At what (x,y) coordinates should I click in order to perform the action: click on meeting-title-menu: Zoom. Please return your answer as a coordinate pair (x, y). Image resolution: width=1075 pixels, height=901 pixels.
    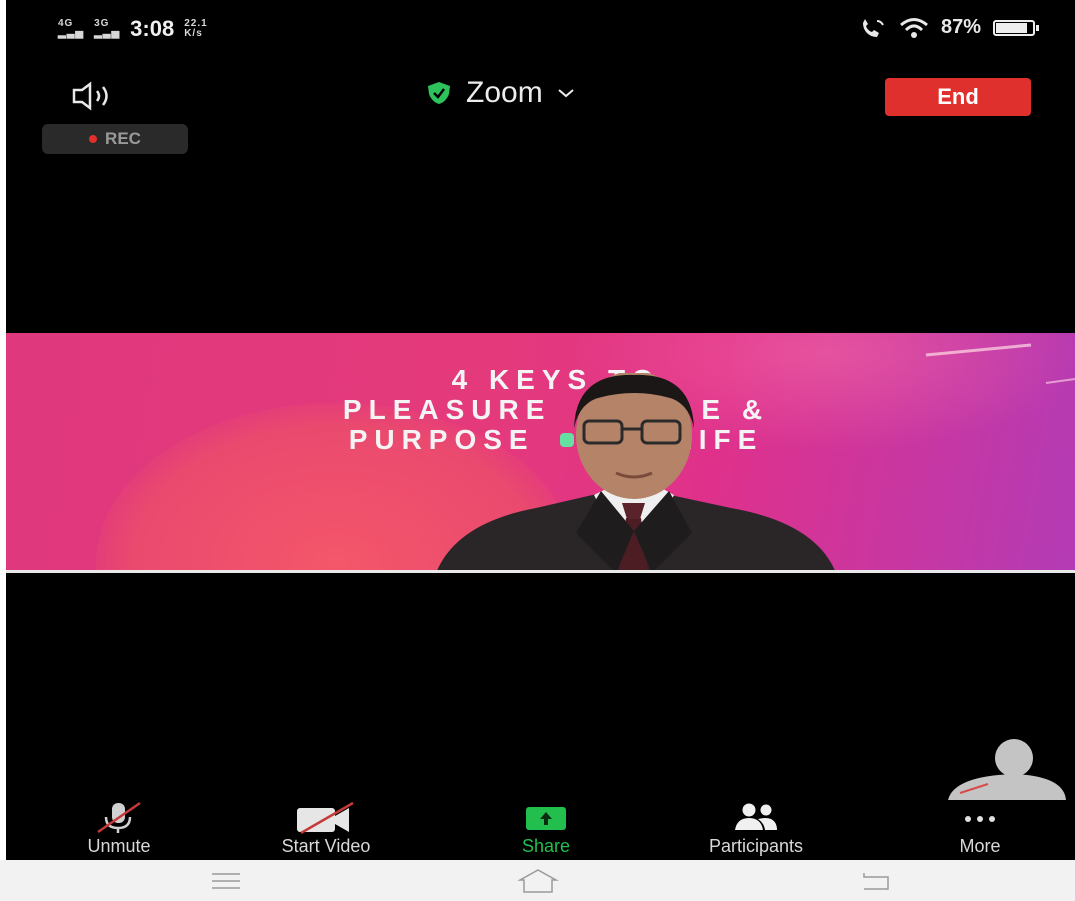
    Looking at the image, I should click on (500, 93).